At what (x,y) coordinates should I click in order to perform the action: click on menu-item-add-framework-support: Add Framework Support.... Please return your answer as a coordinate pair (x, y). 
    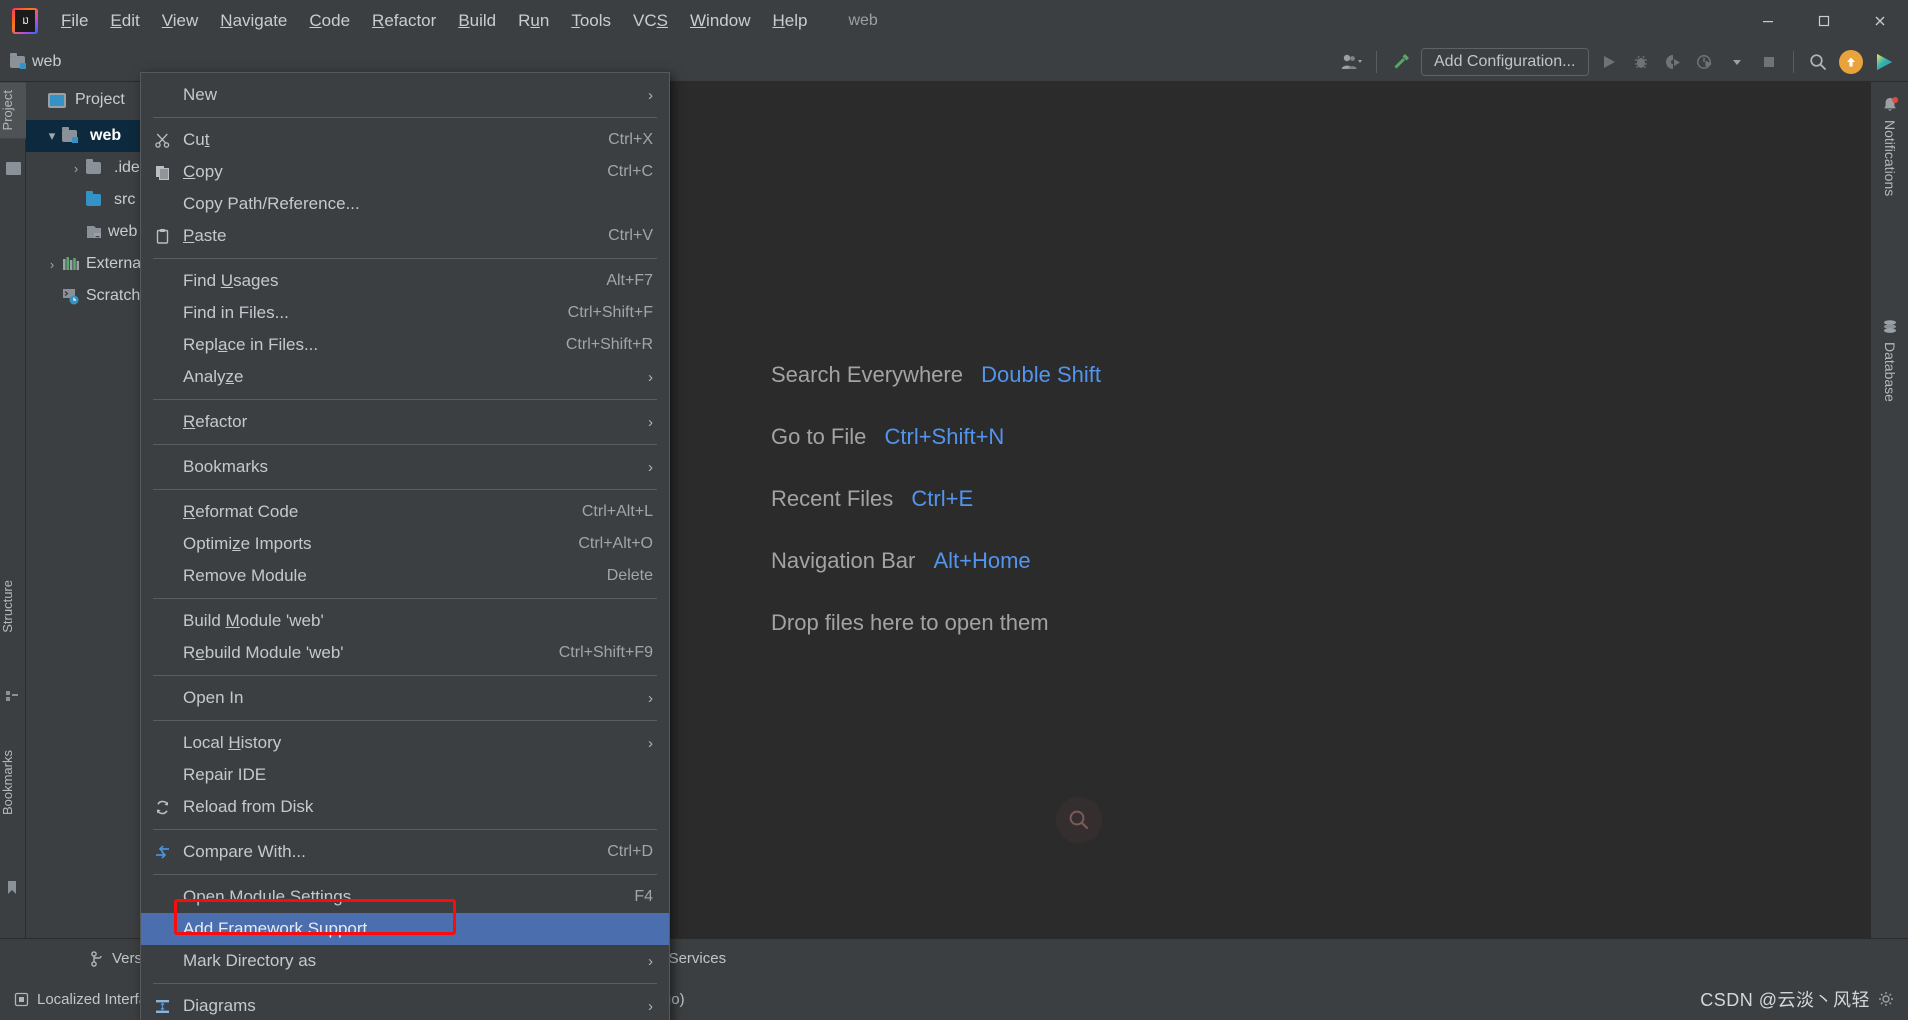
    Looking at the image, I should click on (405, 929).